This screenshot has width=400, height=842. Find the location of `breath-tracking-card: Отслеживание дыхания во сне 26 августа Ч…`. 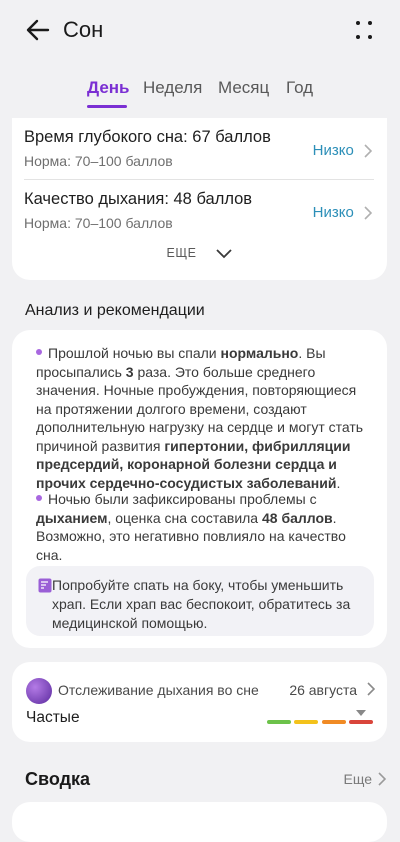

breath-tracking-card: Отслеживание дыхания во сне 26 августа Ч… is located at coordinates (199, 702).